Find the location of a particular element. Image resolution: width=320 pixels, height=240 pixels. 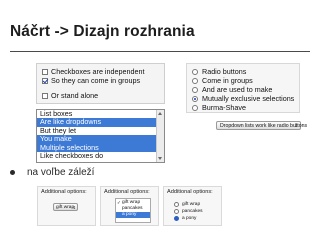

radio-row: Burma-Shave is located at coordinates (219, 107).